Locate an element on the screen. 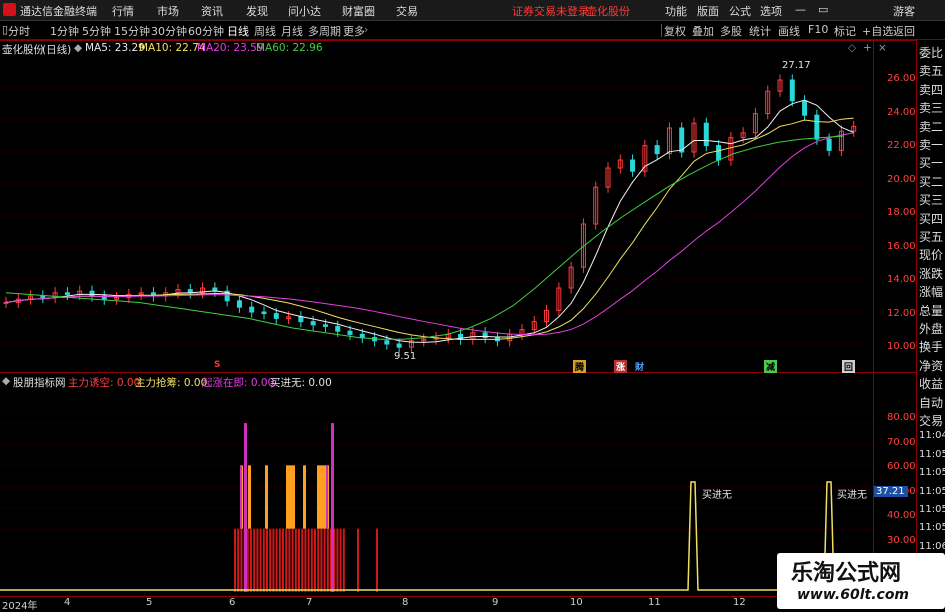 The height and width of the screenshot is (612, 945). guest-label: 游客 is located at coordinates (904, 11).